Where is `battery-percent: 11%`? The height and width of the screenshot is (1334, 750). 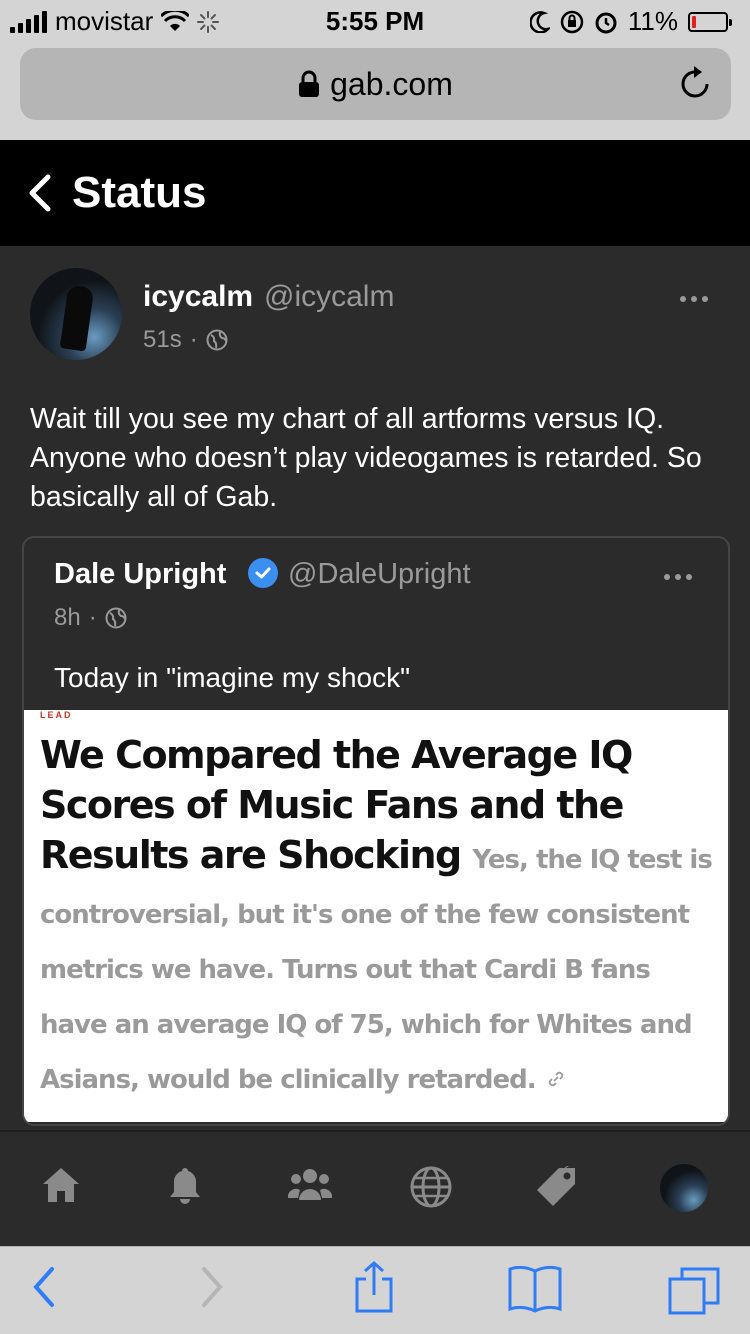 battery-percent: 11% is located at coordinates (652, 21).